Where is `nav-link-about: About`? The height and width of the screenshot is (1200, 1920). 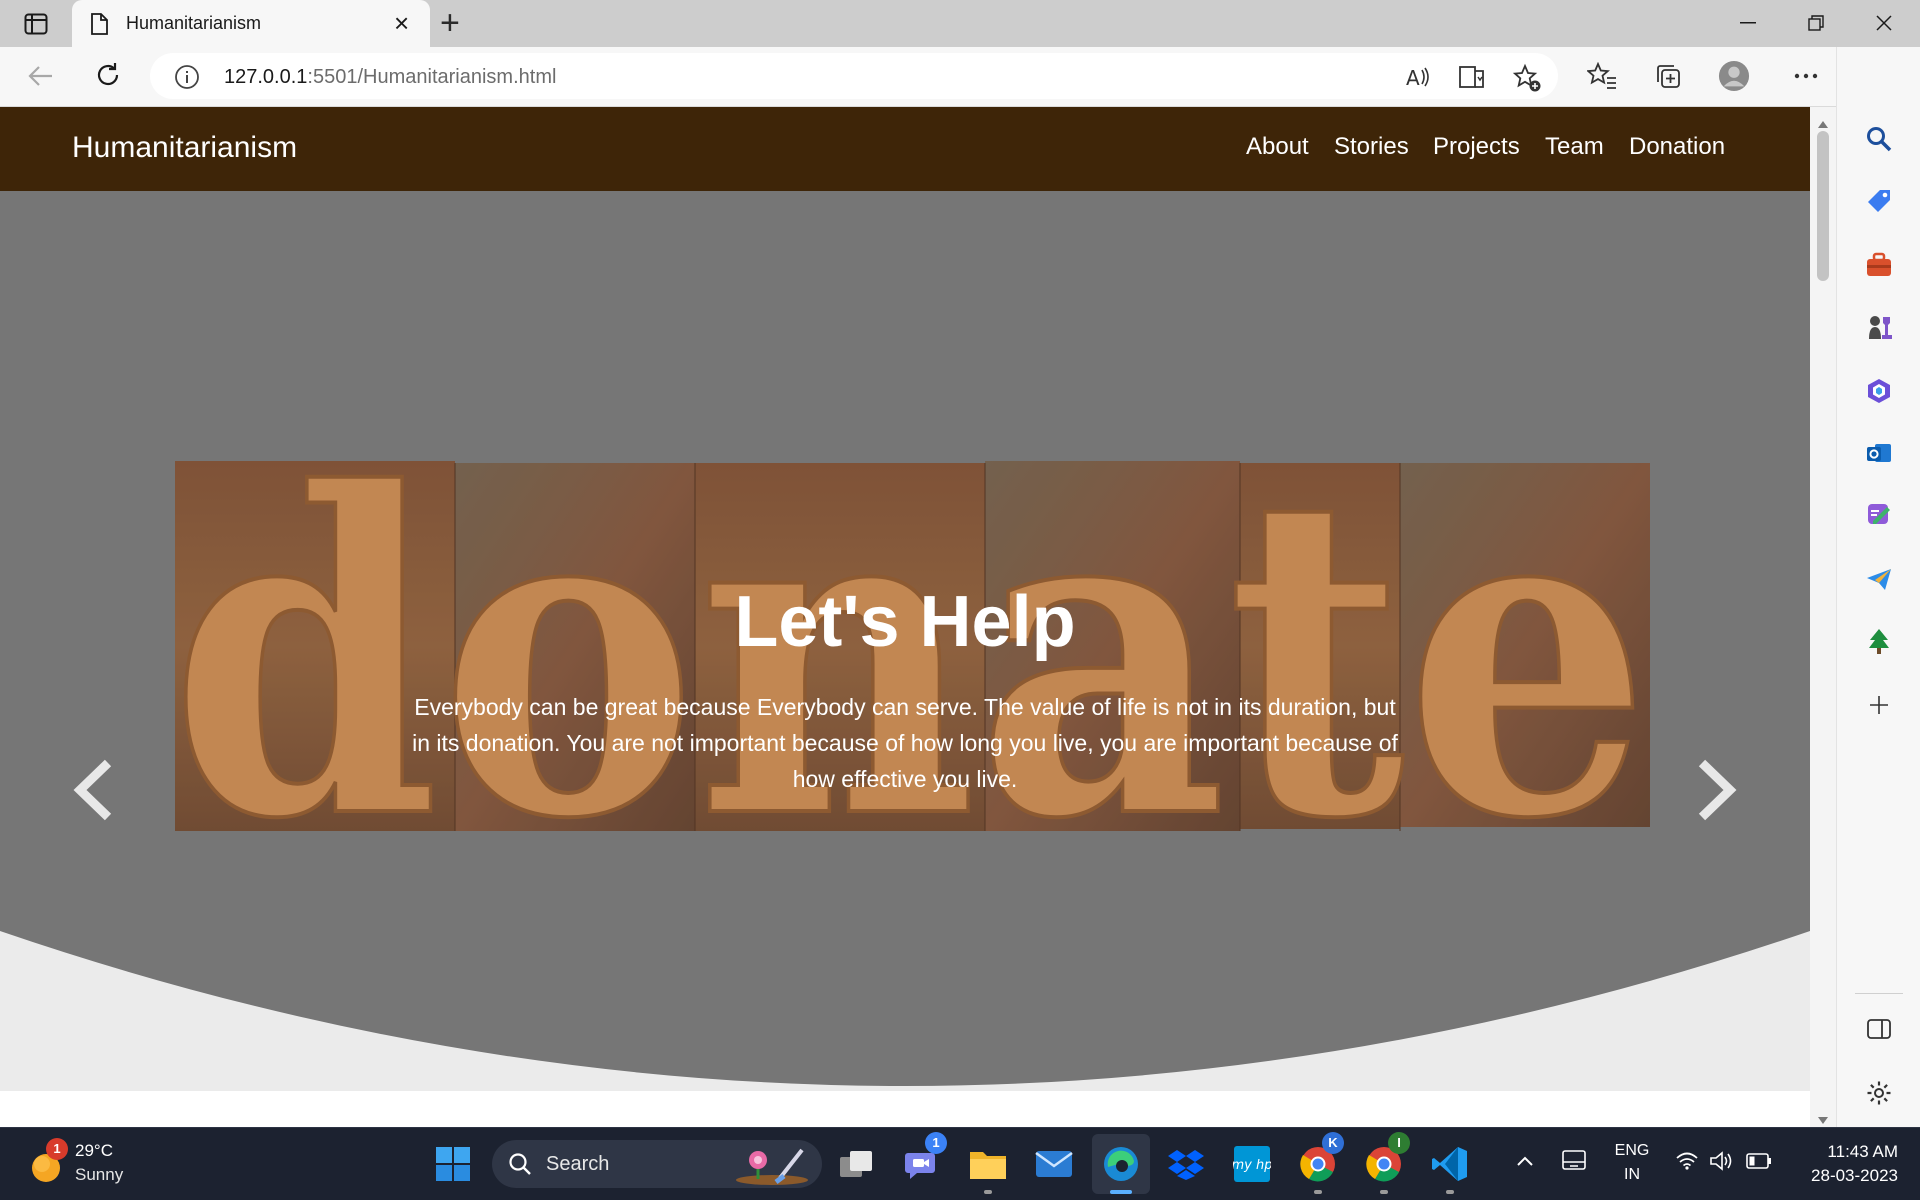
nav-link-about: About is located at coordinates (1277, 147).